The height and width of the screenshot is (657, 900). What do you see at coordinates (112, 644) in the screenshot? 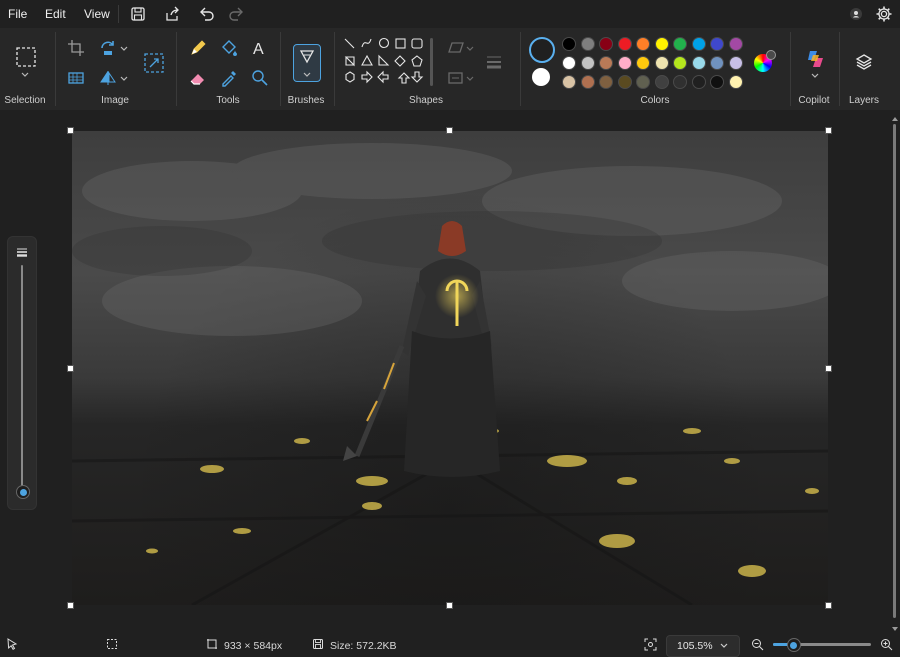
I see `selection-size-icon` at bounding box center [112, 644].